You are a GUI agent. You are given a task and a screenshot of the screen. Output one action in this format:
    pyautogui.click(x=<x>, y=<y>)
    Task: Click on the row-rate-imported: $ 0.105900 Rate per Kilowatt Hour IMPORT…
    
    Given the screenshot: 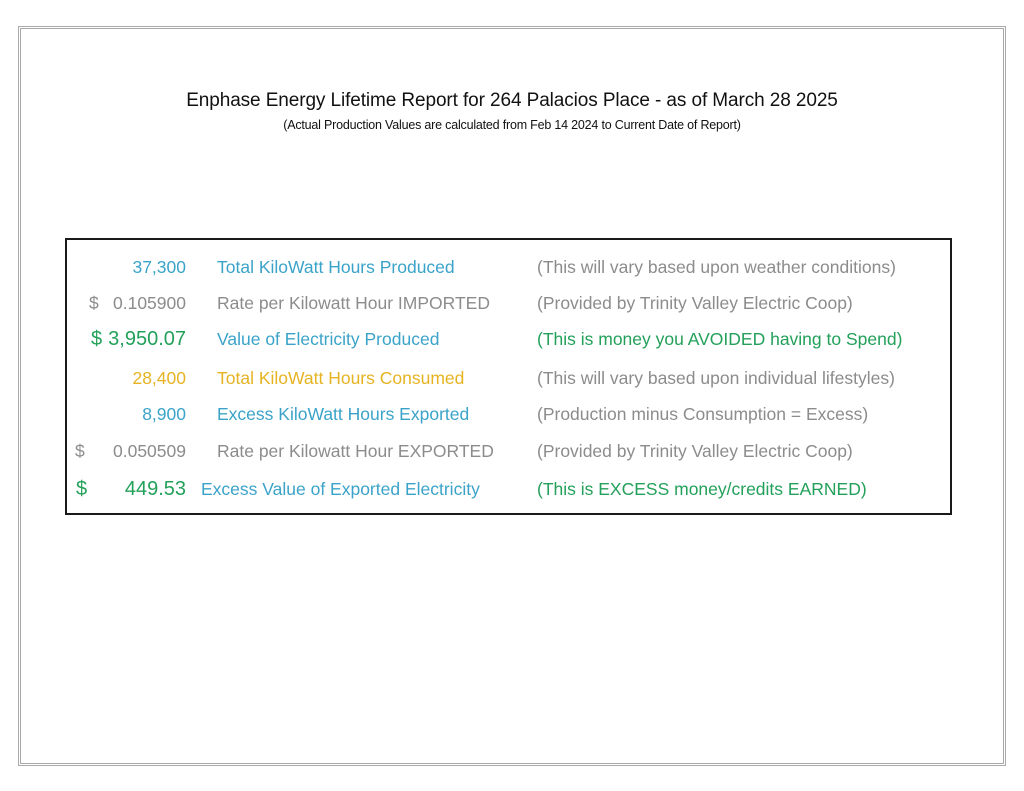 What is the action you would take?
    pyautogui.click(x=508, y=303)
    